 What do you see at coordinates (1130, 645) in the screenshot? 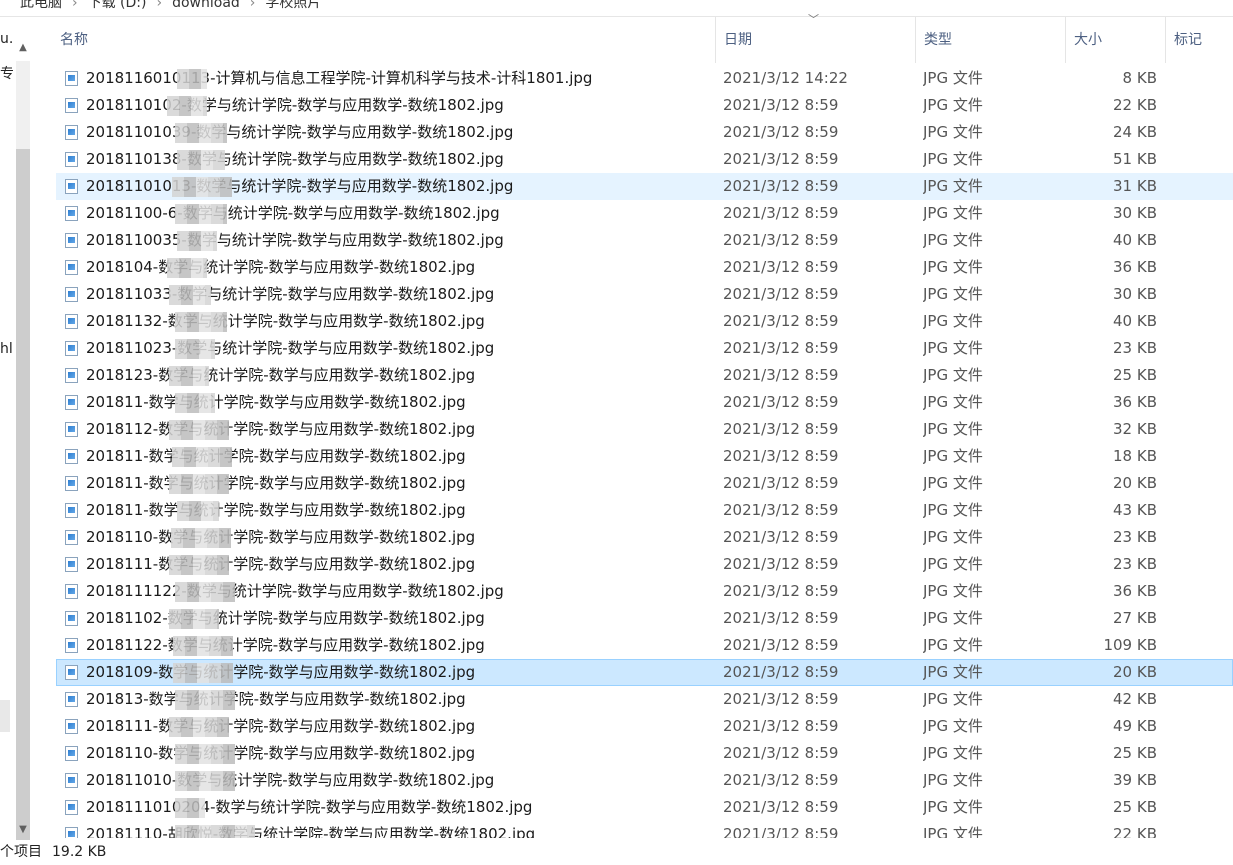
I see `file-size: 109 KB` at bounding box center [1130, 645].